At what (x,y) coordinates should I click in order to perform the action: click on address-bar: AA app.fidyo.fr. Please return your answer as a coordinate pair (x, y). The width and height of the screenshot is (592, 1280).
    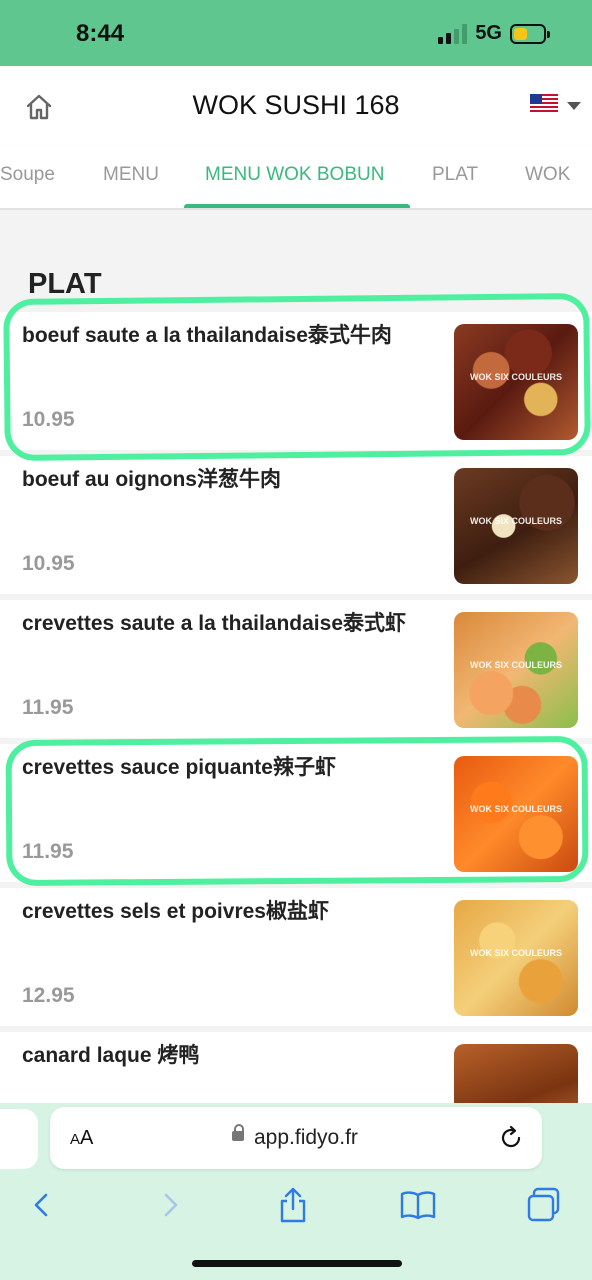
    Looking at the image, I should click on (296, 1138).